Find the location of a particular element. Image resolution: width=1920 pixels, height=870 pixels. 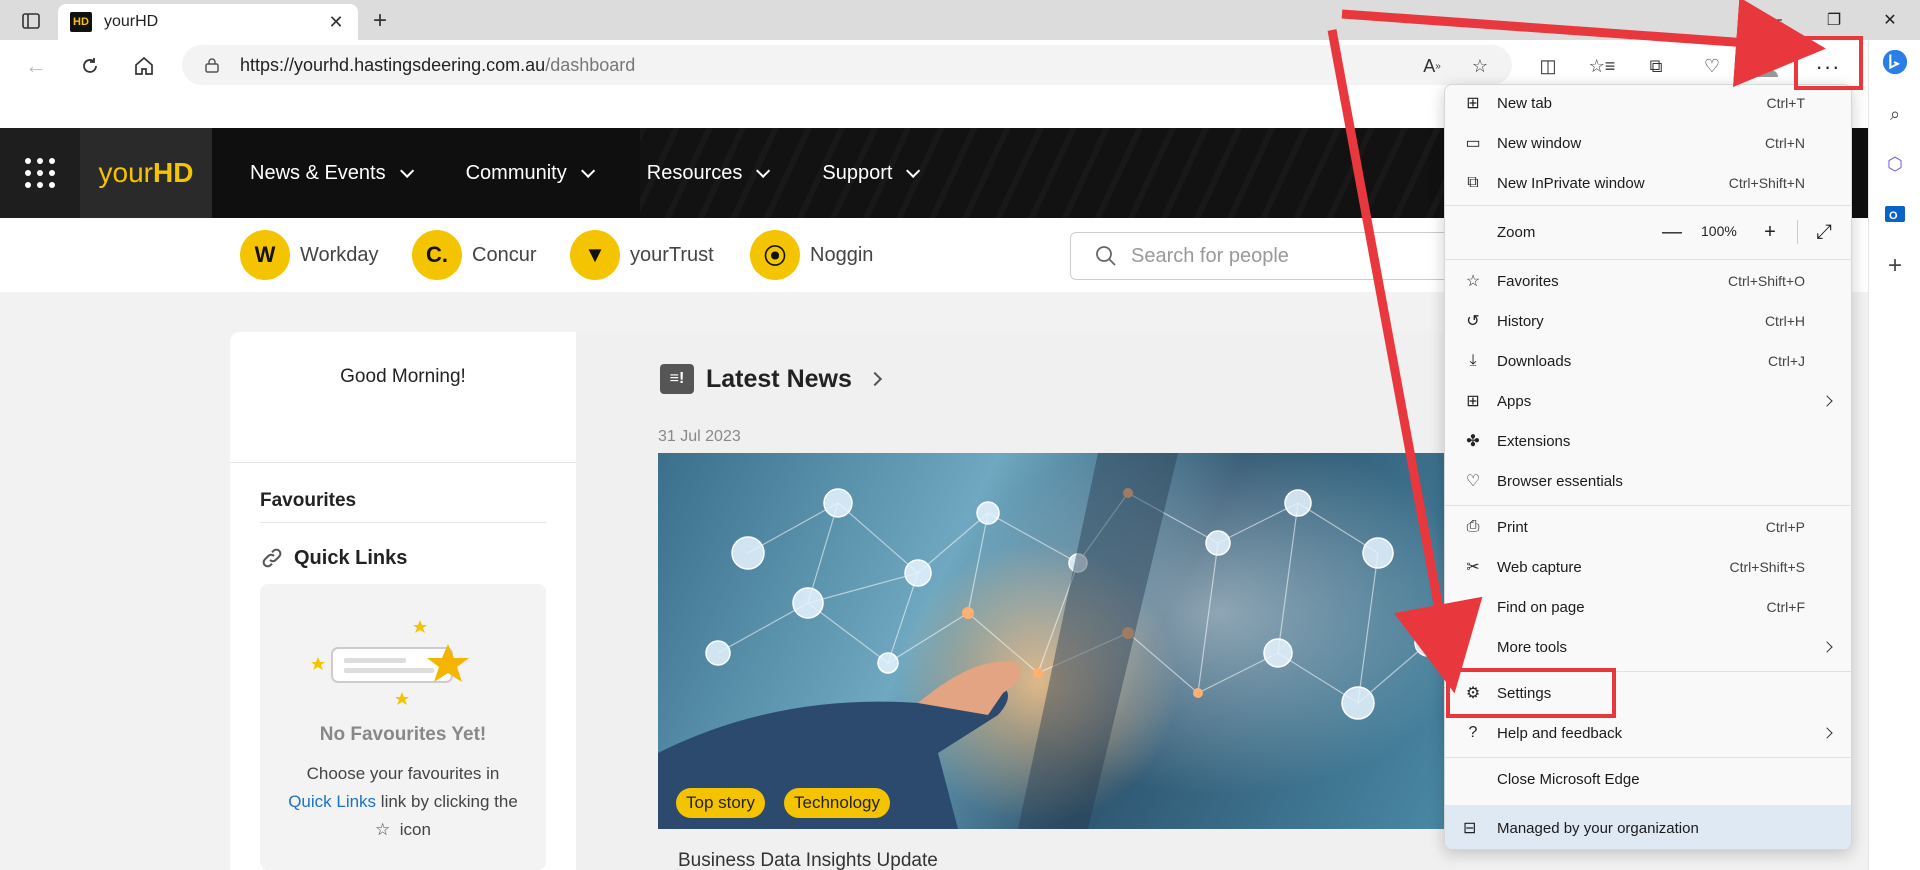

search-icon: ⌕ is located at coordinates (1895, 114).